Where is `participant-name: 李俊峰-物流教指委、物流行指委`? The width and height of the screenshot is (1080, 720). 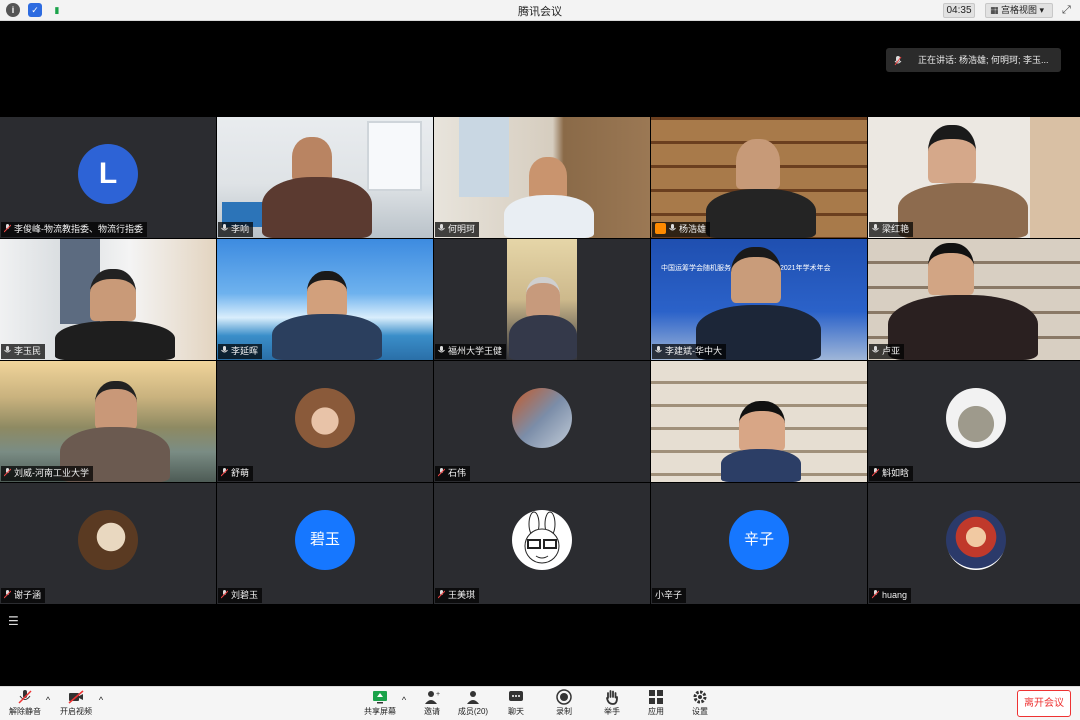 participant-name: 李俊峰-物流教指委、物流行指委 is located at coordinates (78, 229).